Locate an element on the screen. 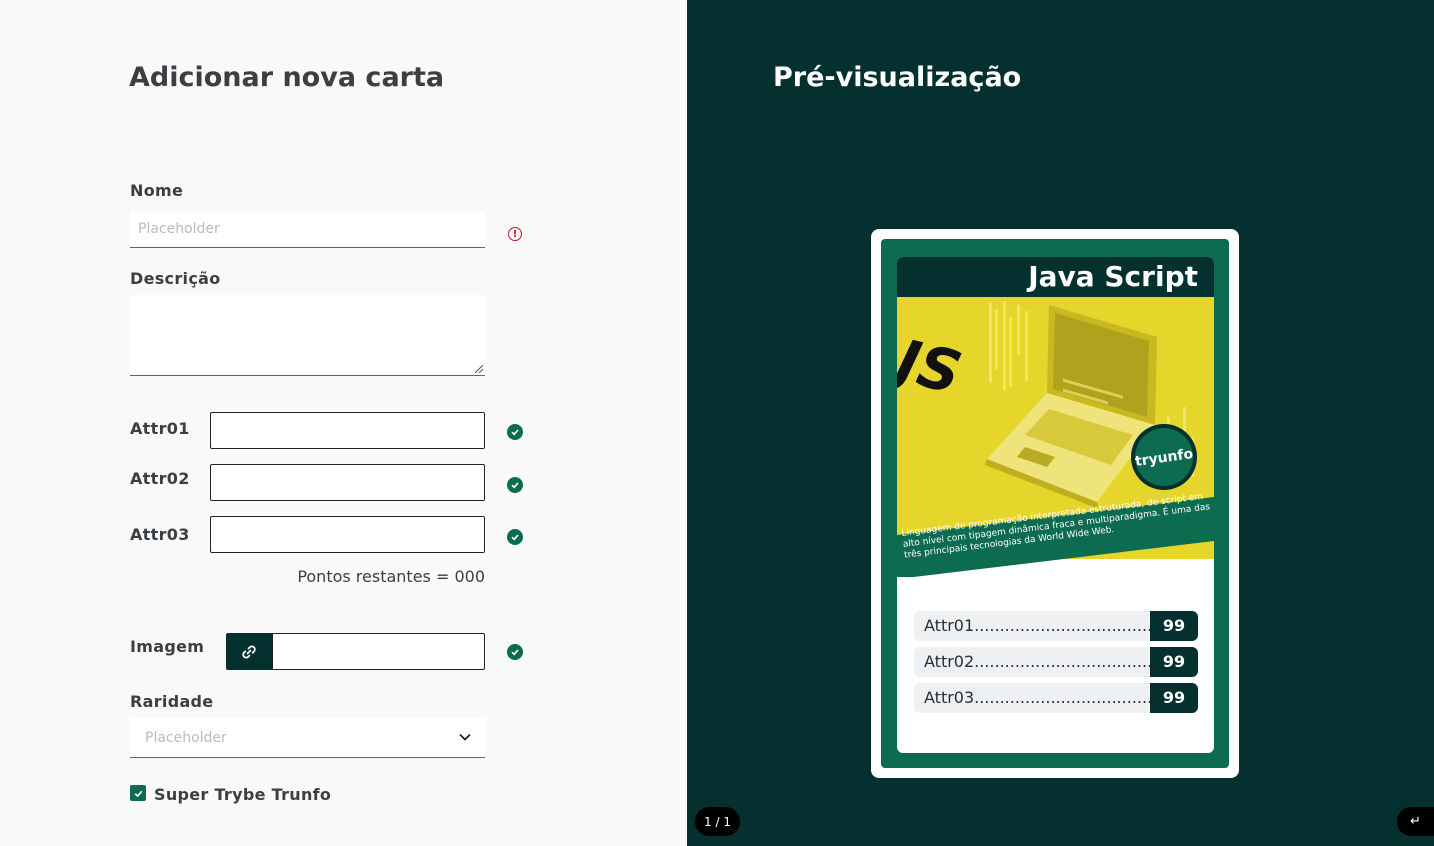  attr01-input is located at coordinates (347, 430).